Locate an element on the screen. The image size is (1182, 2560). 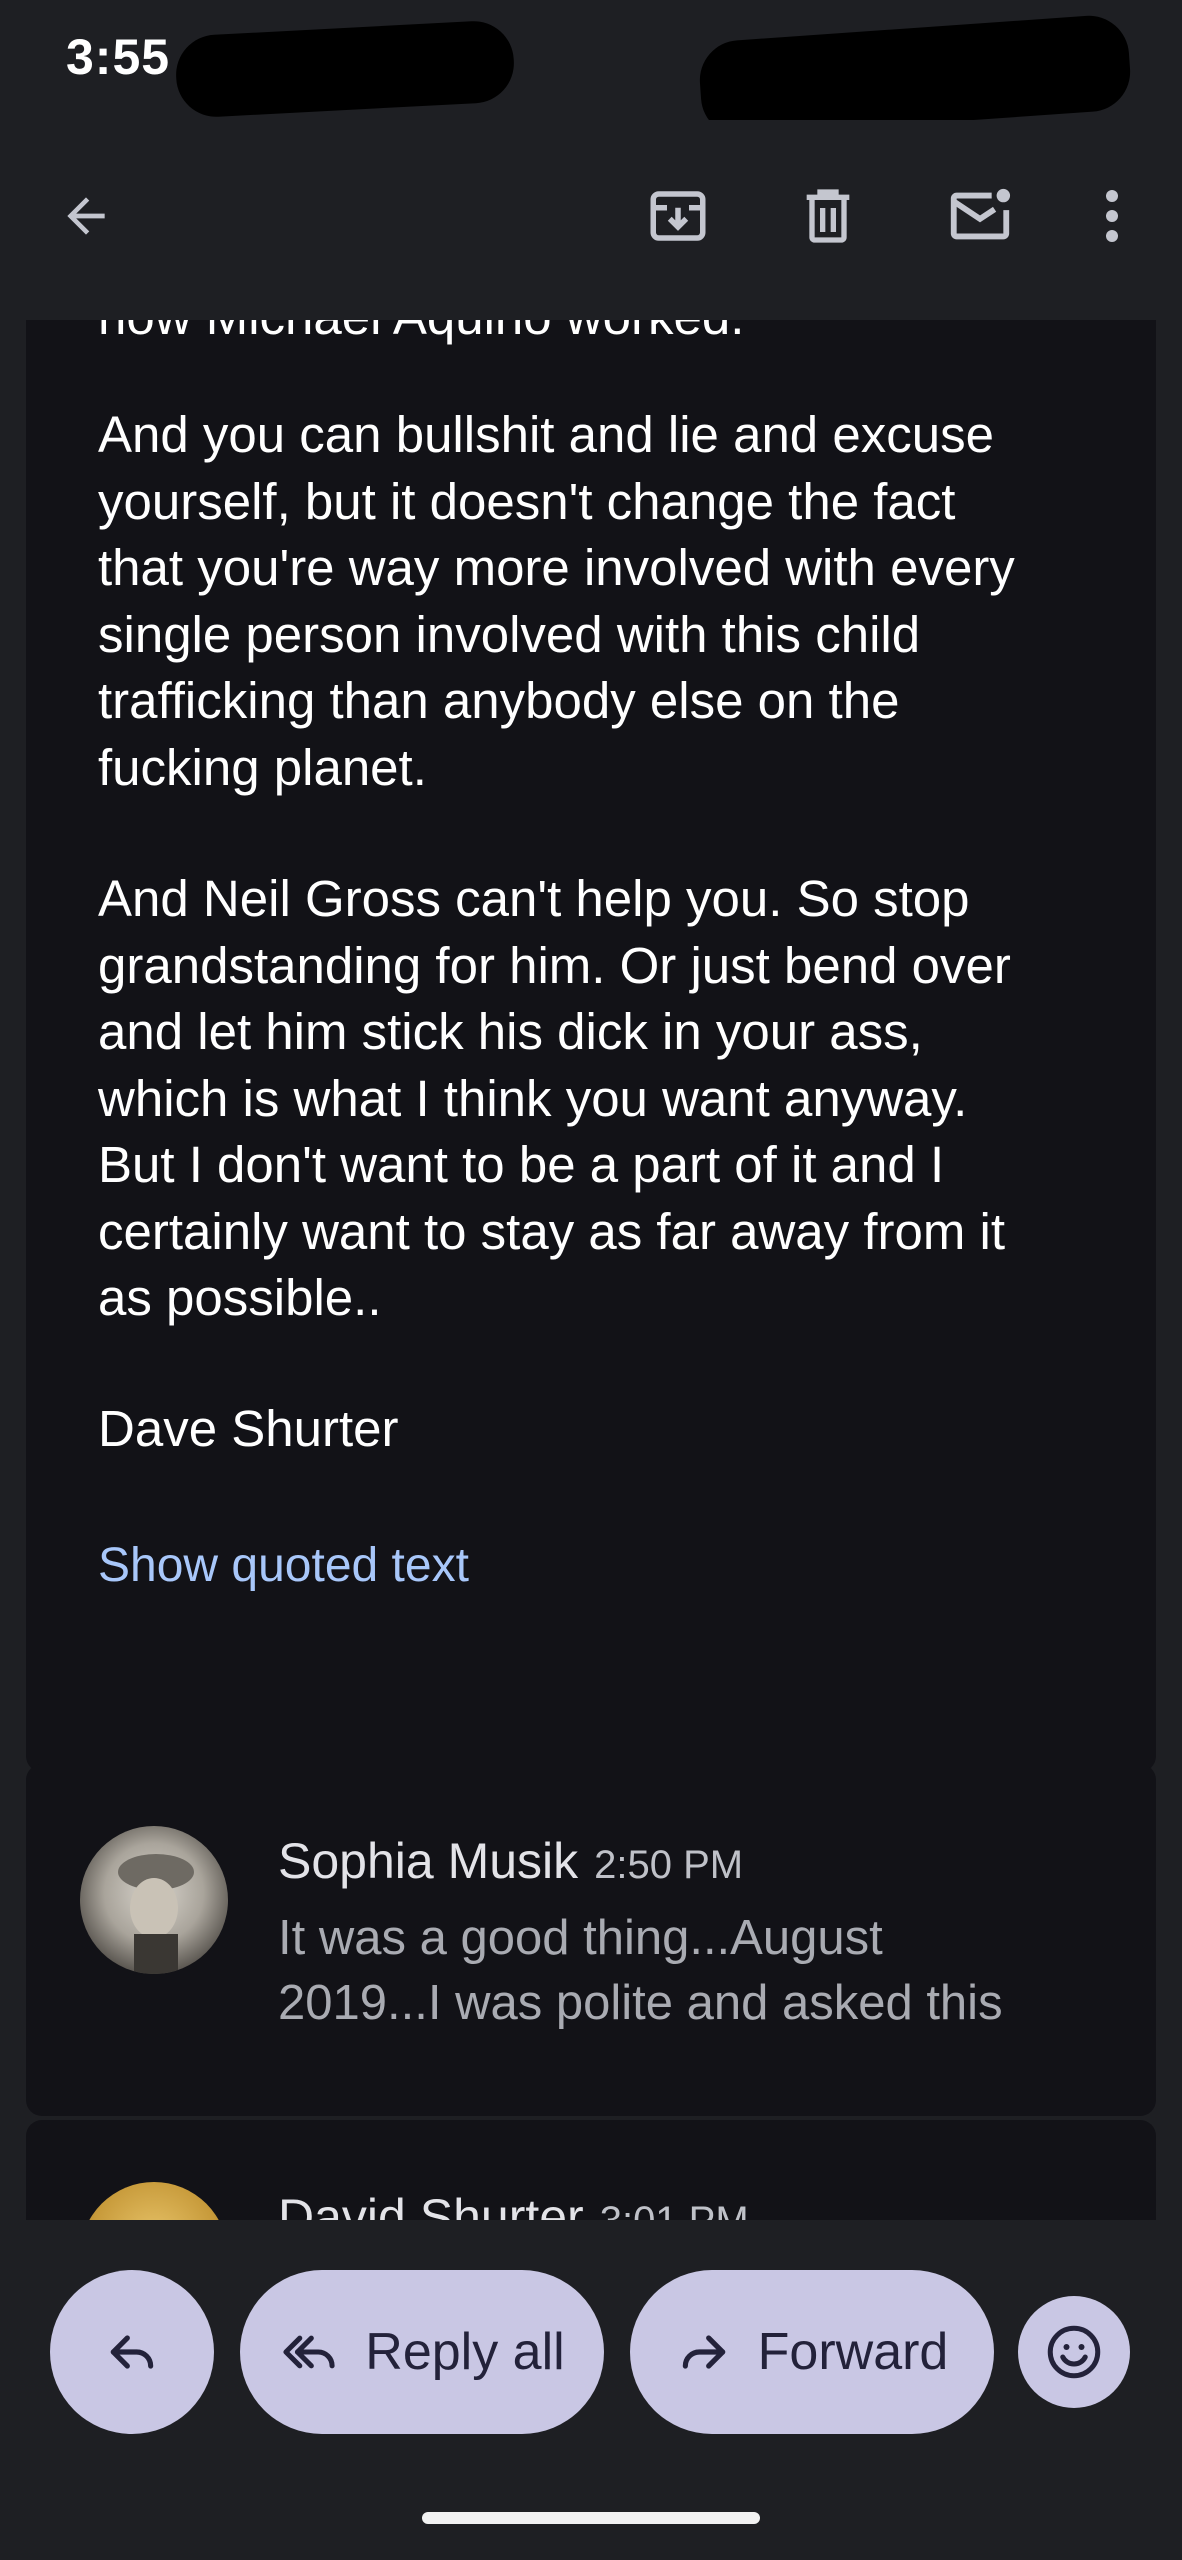
archive-icon is located at coordinates (678, 216).